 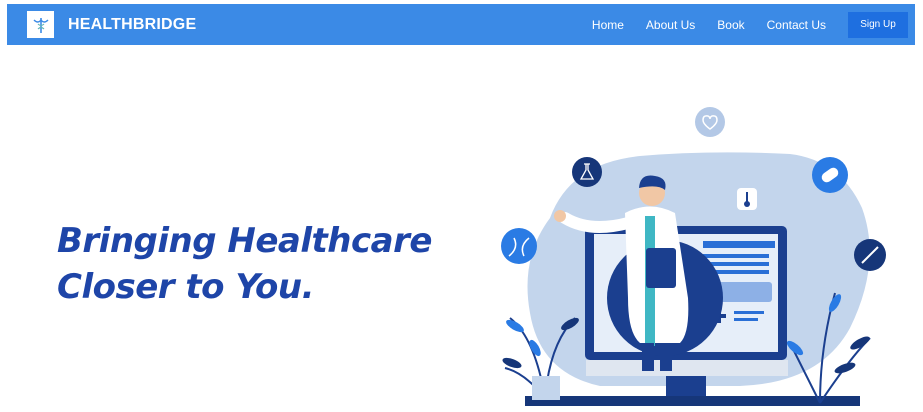 I want to click on sign-up-button: Sign Up, so click(x=878, y=24).